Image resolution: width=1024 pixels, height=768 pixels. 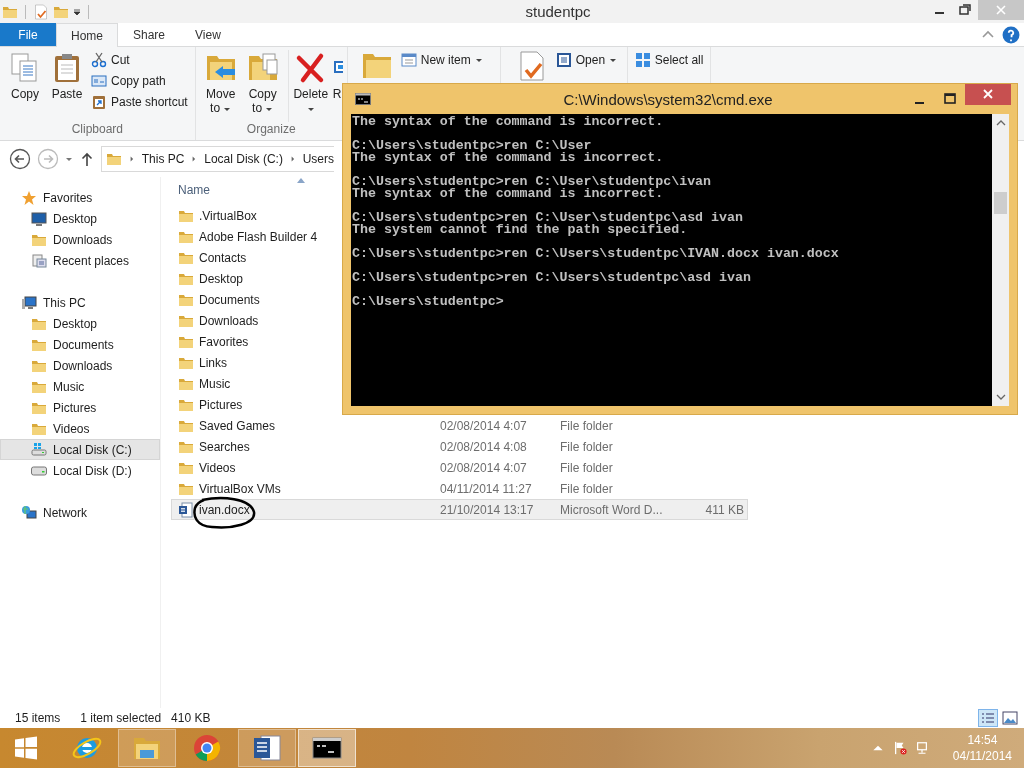 What do you see at coordinates (547, 218) in the screenshot?
I see `console-line: C:\Users\studentpc>ren C:\User\studentpc\asd ivan` at bounding box center [547, 218].